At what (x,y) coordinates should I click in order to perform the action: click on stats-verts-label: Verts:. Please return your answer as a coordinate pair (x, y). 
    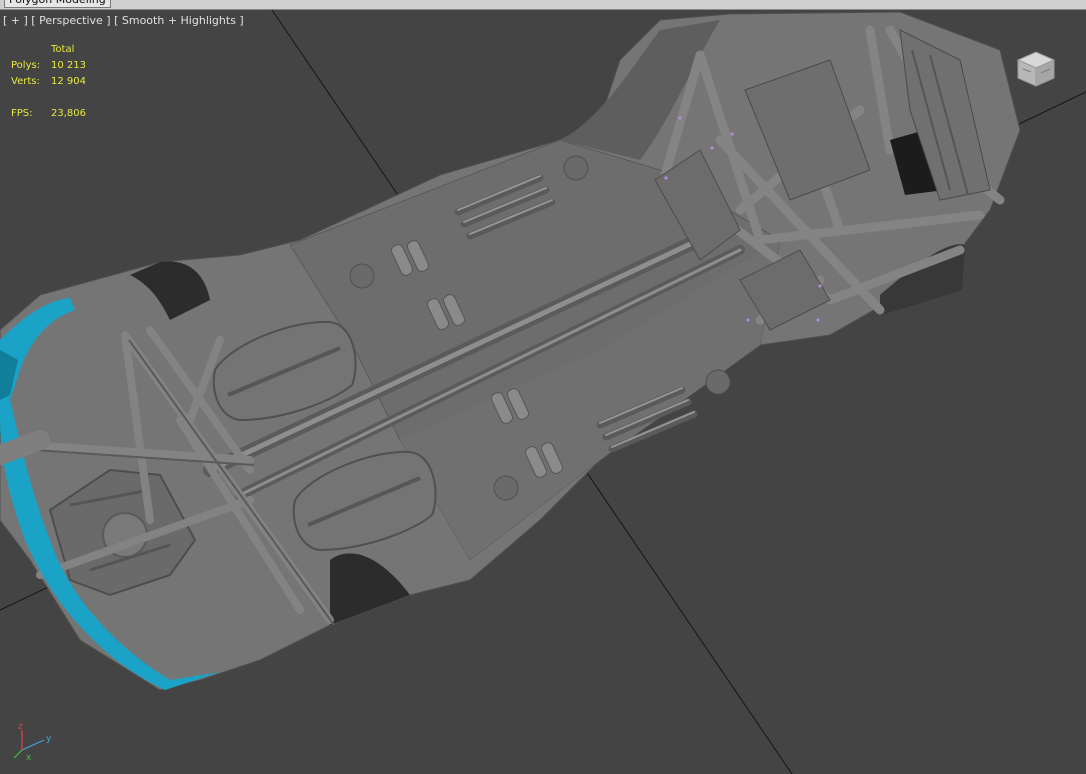
    Looking at the image, I should click on (25, 81).